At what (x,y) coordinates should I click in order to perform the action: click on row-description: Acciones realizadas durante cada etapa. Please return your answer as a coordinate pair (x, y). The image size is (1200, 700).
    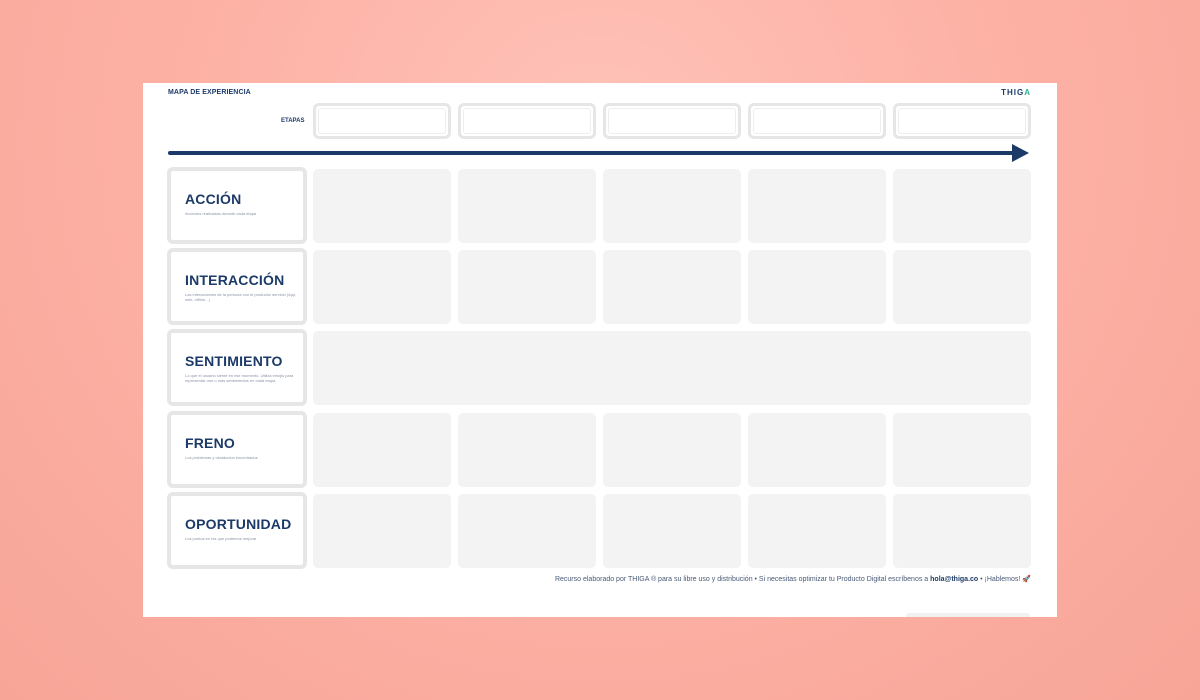
    Looking at the image, I should click on (221, 213).